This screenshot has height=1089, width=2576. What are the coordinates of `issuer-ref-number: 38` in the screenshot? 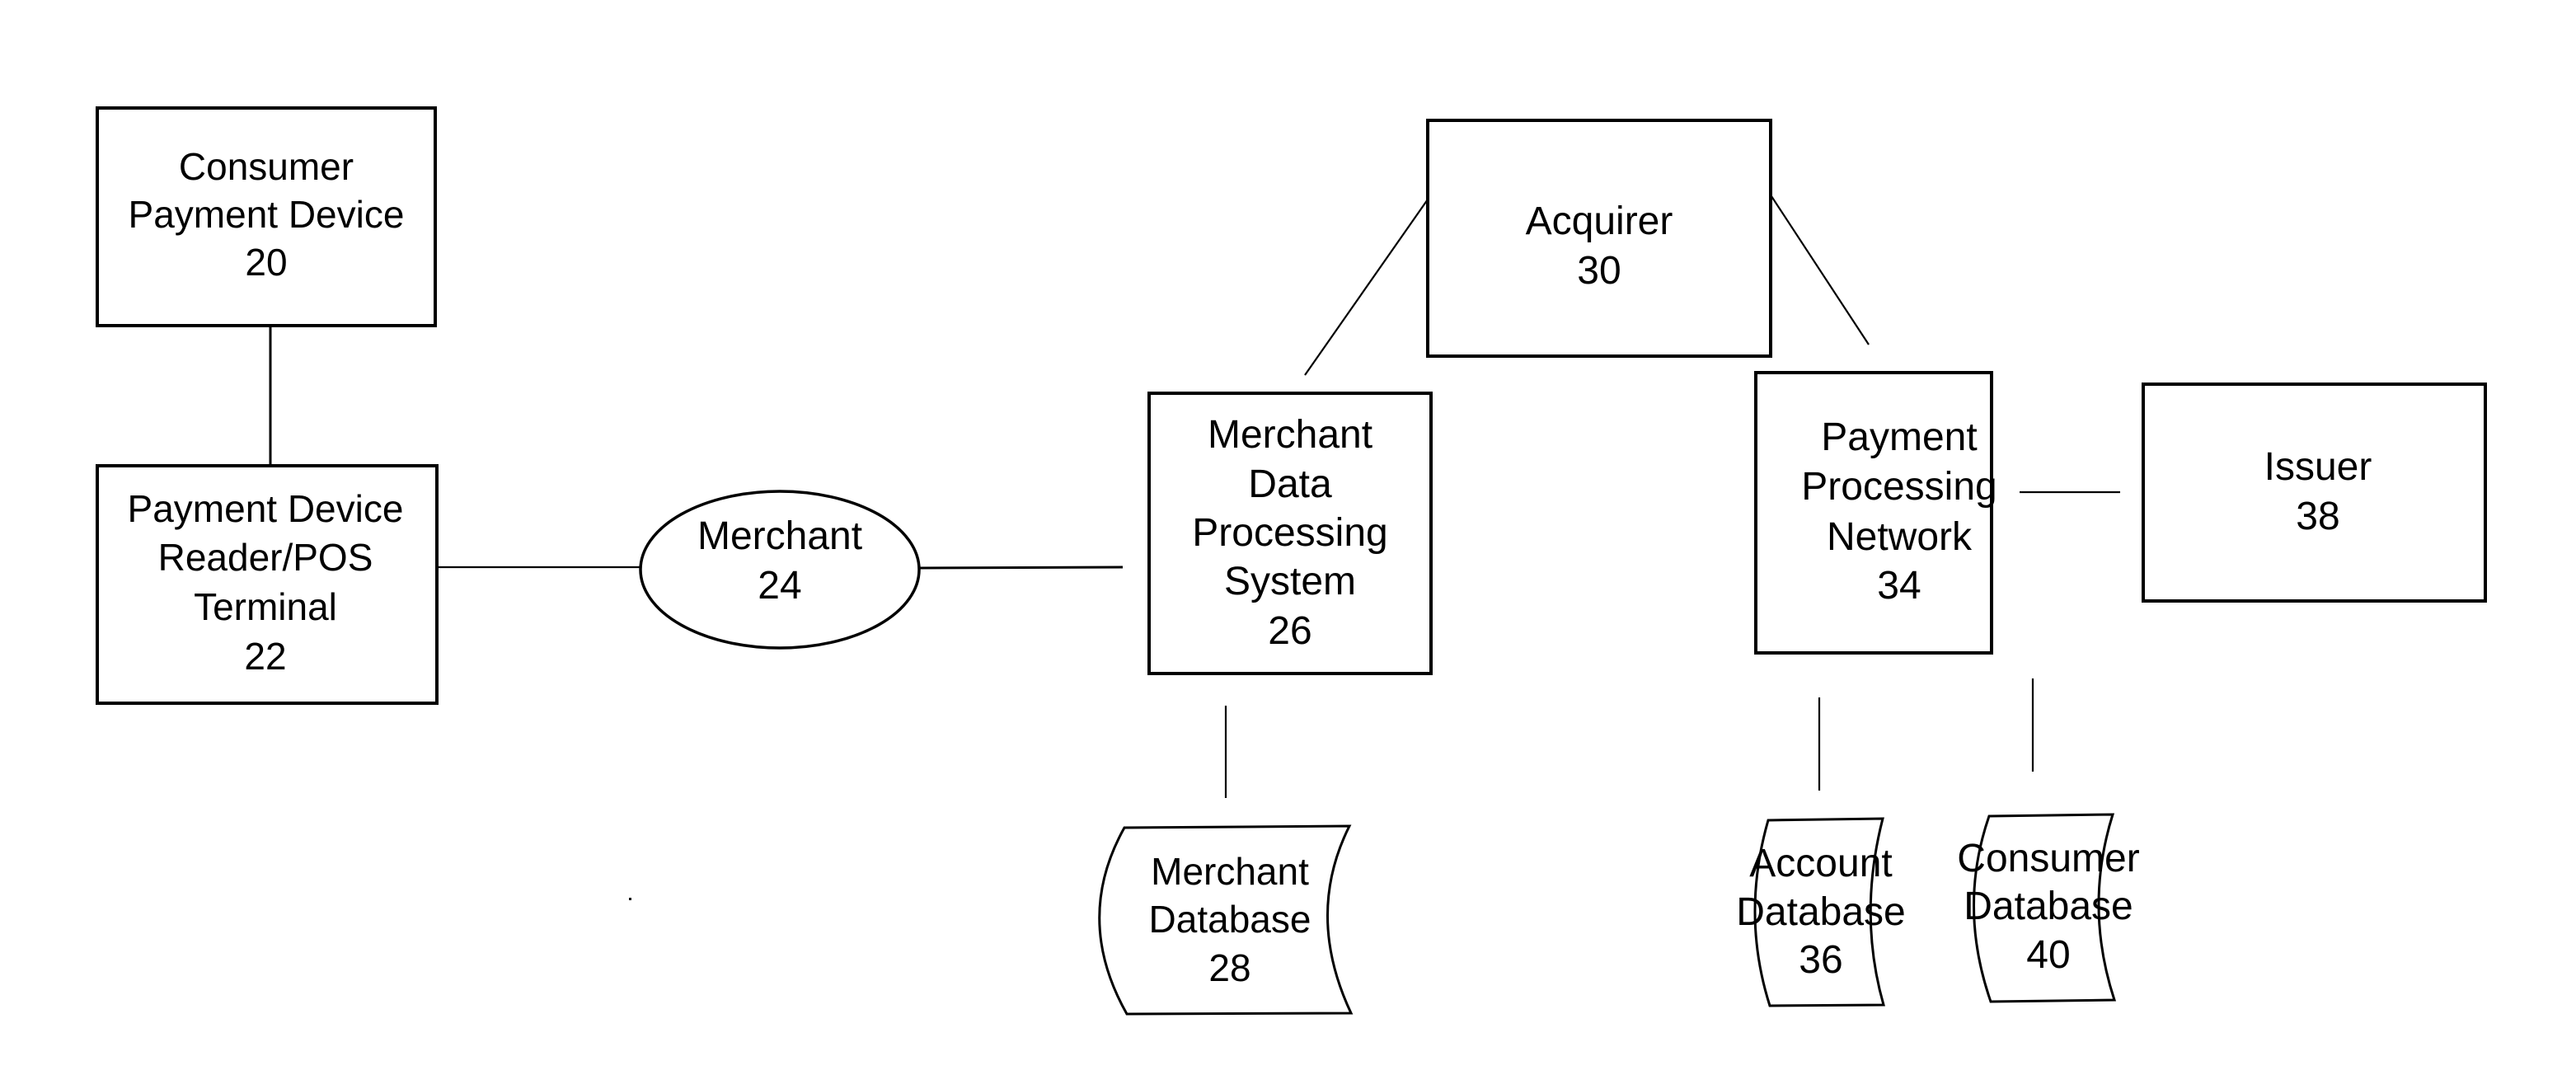 It's located at (2318, 516).